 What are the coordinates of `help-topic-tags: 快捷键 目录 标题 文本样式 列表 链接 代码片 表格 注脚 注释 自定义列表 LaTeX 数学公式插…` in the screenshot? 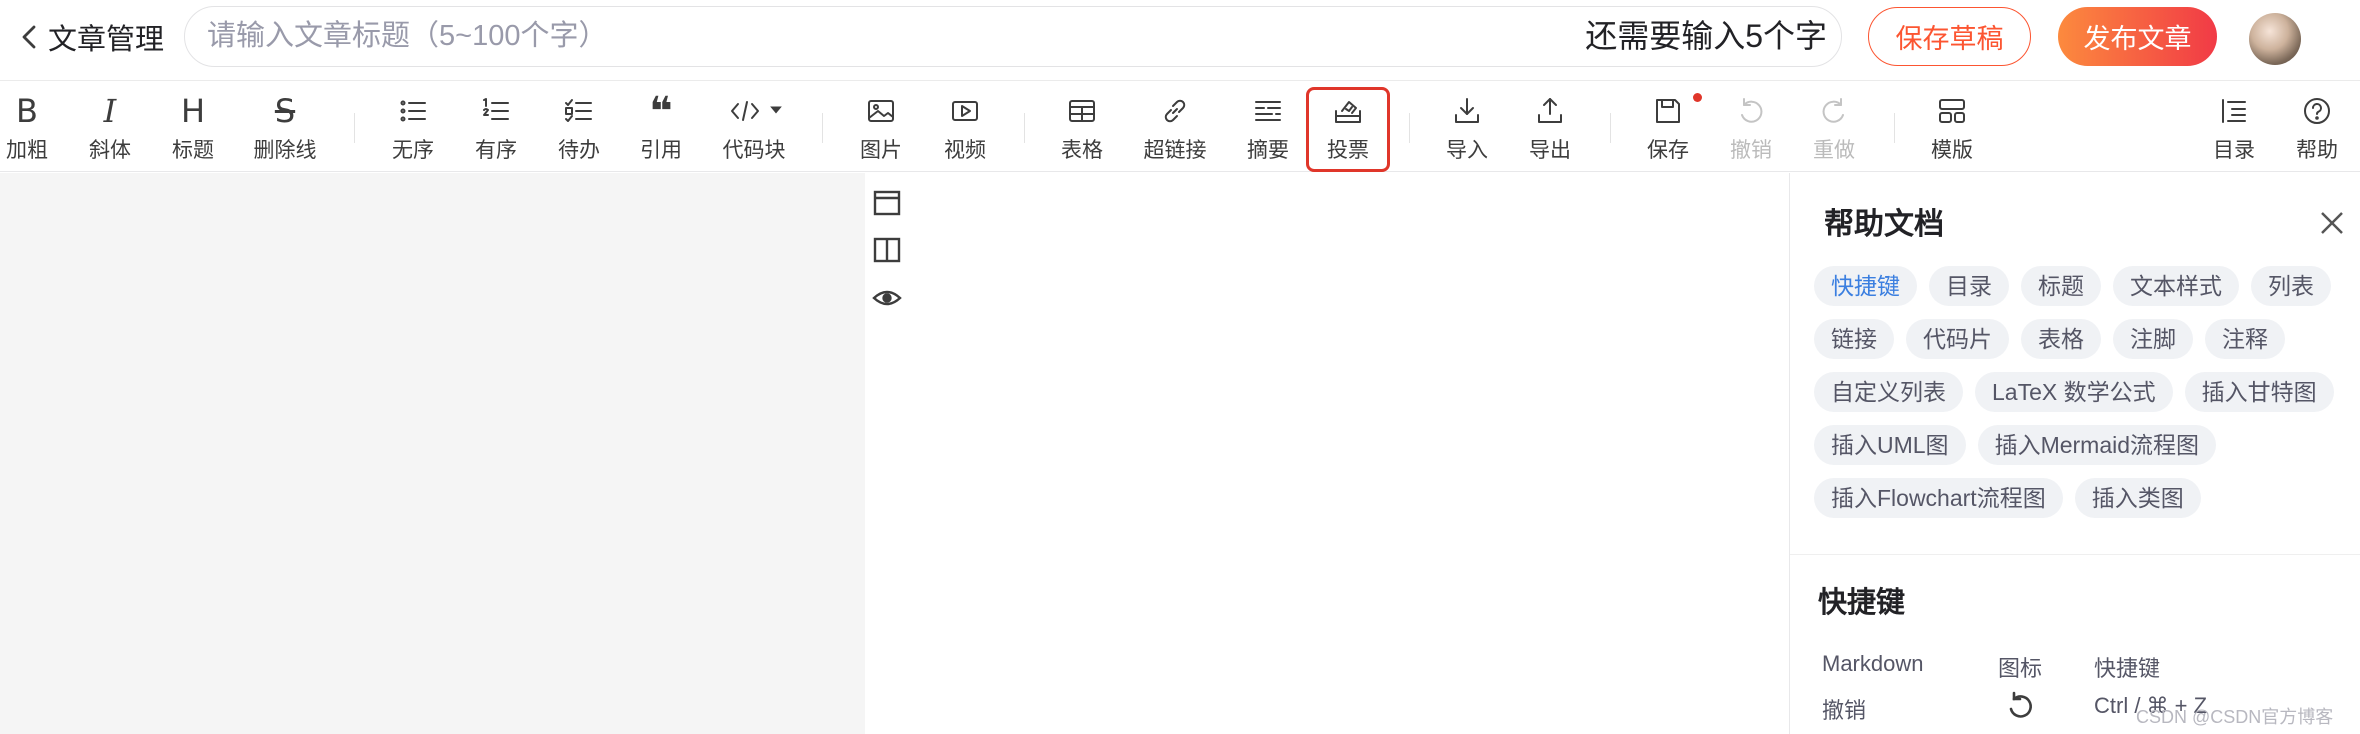 It's located at (2084, 398).